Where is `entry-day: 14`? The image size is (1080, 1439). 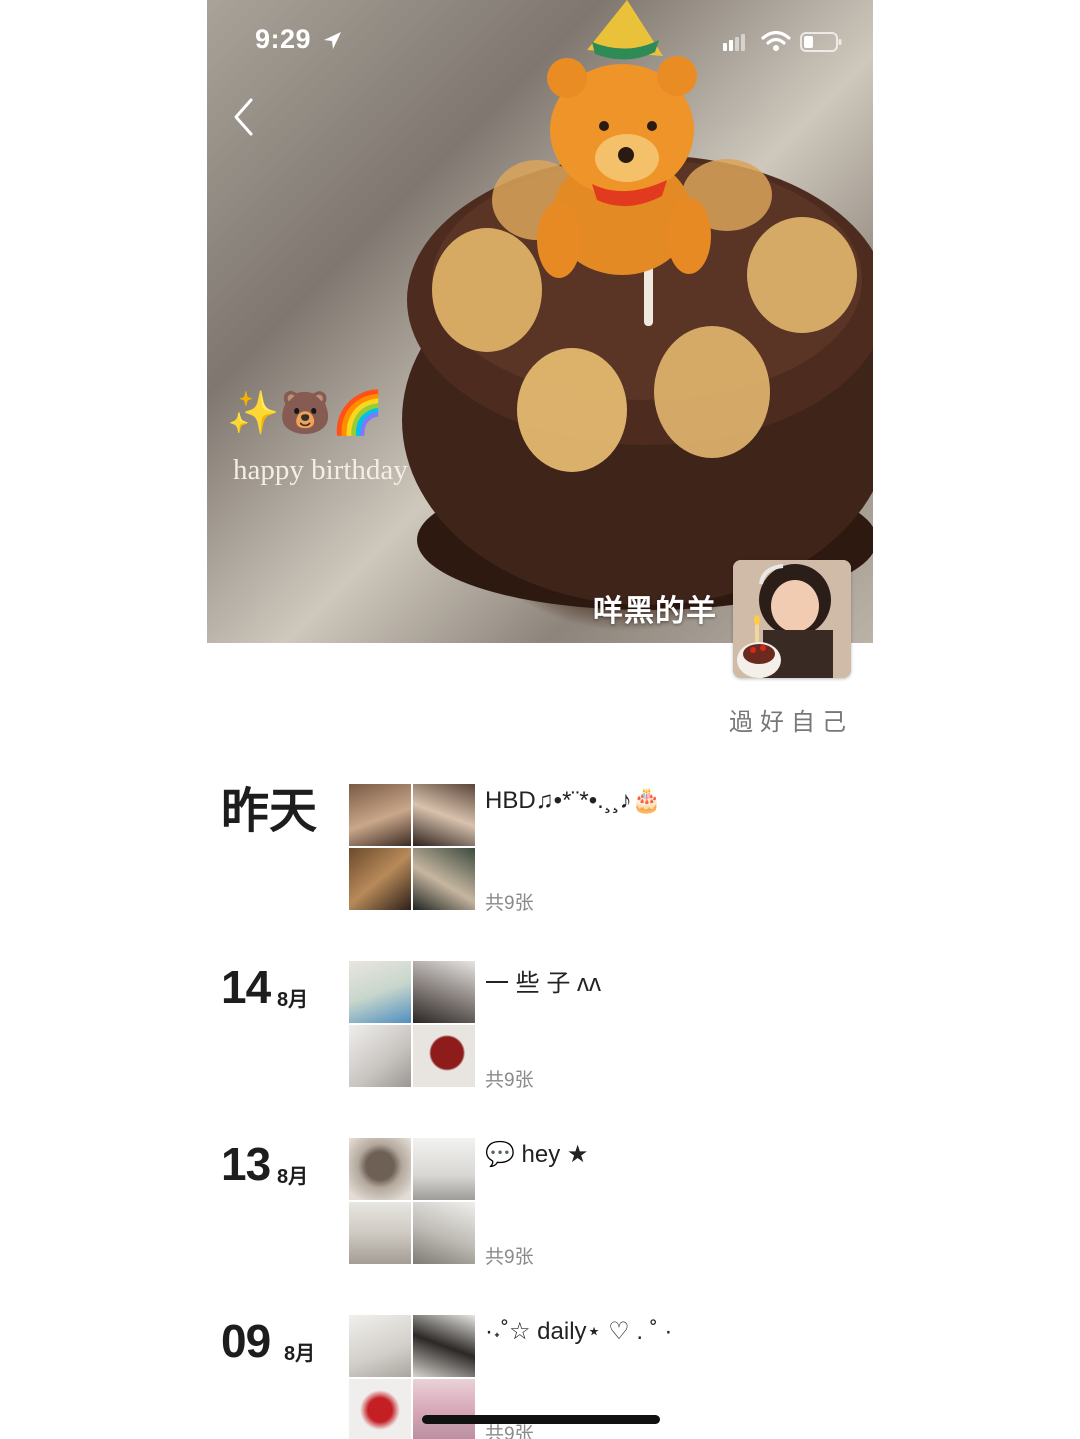
entry-day: 14 is located at coordinates (246, 987).